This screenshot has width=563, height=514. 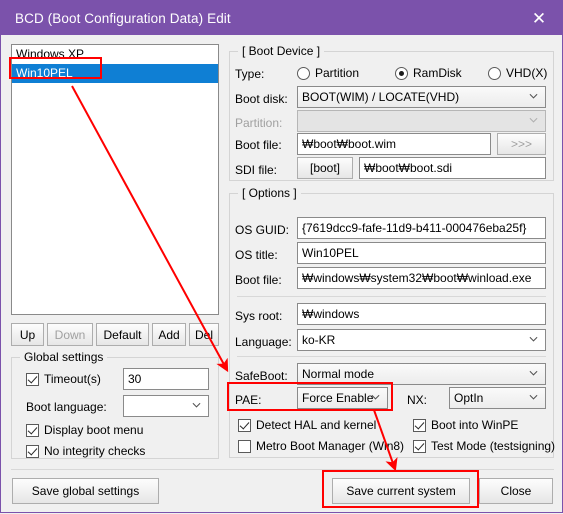 What do you see at coordinates (261, 99) in the screenshot?
I see `boot-disk-label: Boot disk:` at bounding box center [261, 99].